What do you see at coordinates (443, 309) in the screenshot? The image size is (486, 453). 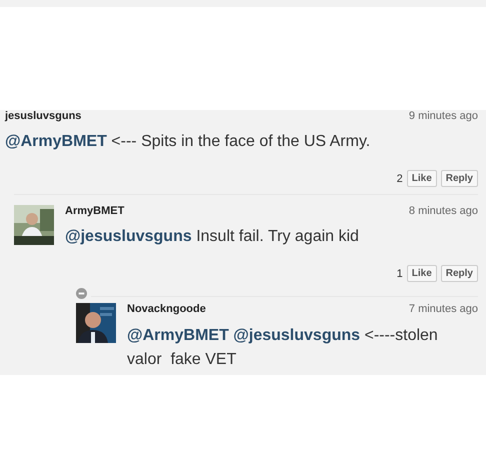 I see `comment-time: 7 minutes ago` at bounding box center [443, 309].